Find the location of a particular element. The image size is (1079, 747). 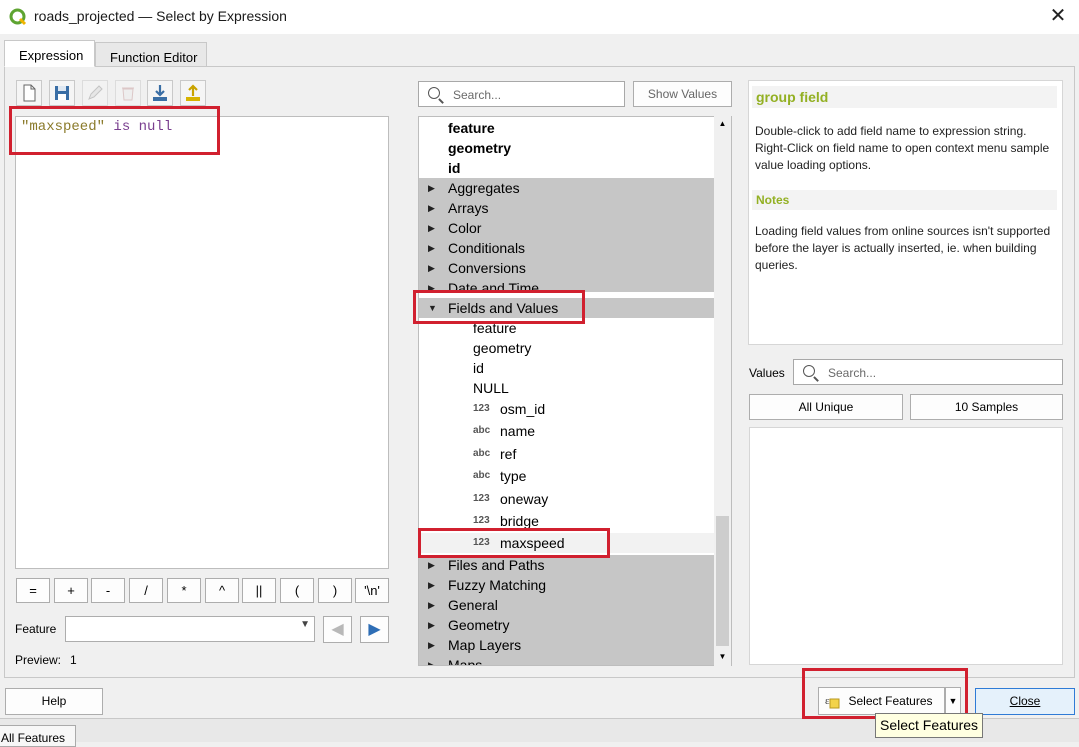

preview-value: 1 is located at coordinates (73, 660).